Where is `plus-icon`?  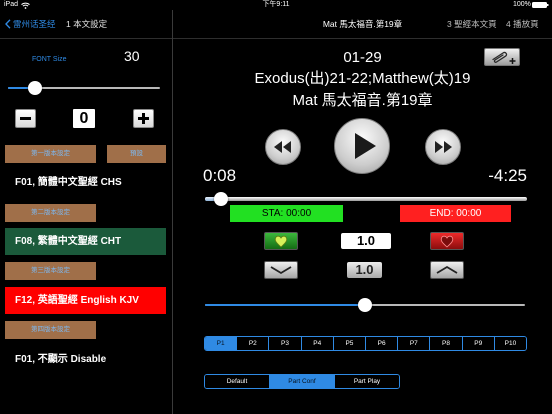
plus-icon is located at coordinates (143, 118).